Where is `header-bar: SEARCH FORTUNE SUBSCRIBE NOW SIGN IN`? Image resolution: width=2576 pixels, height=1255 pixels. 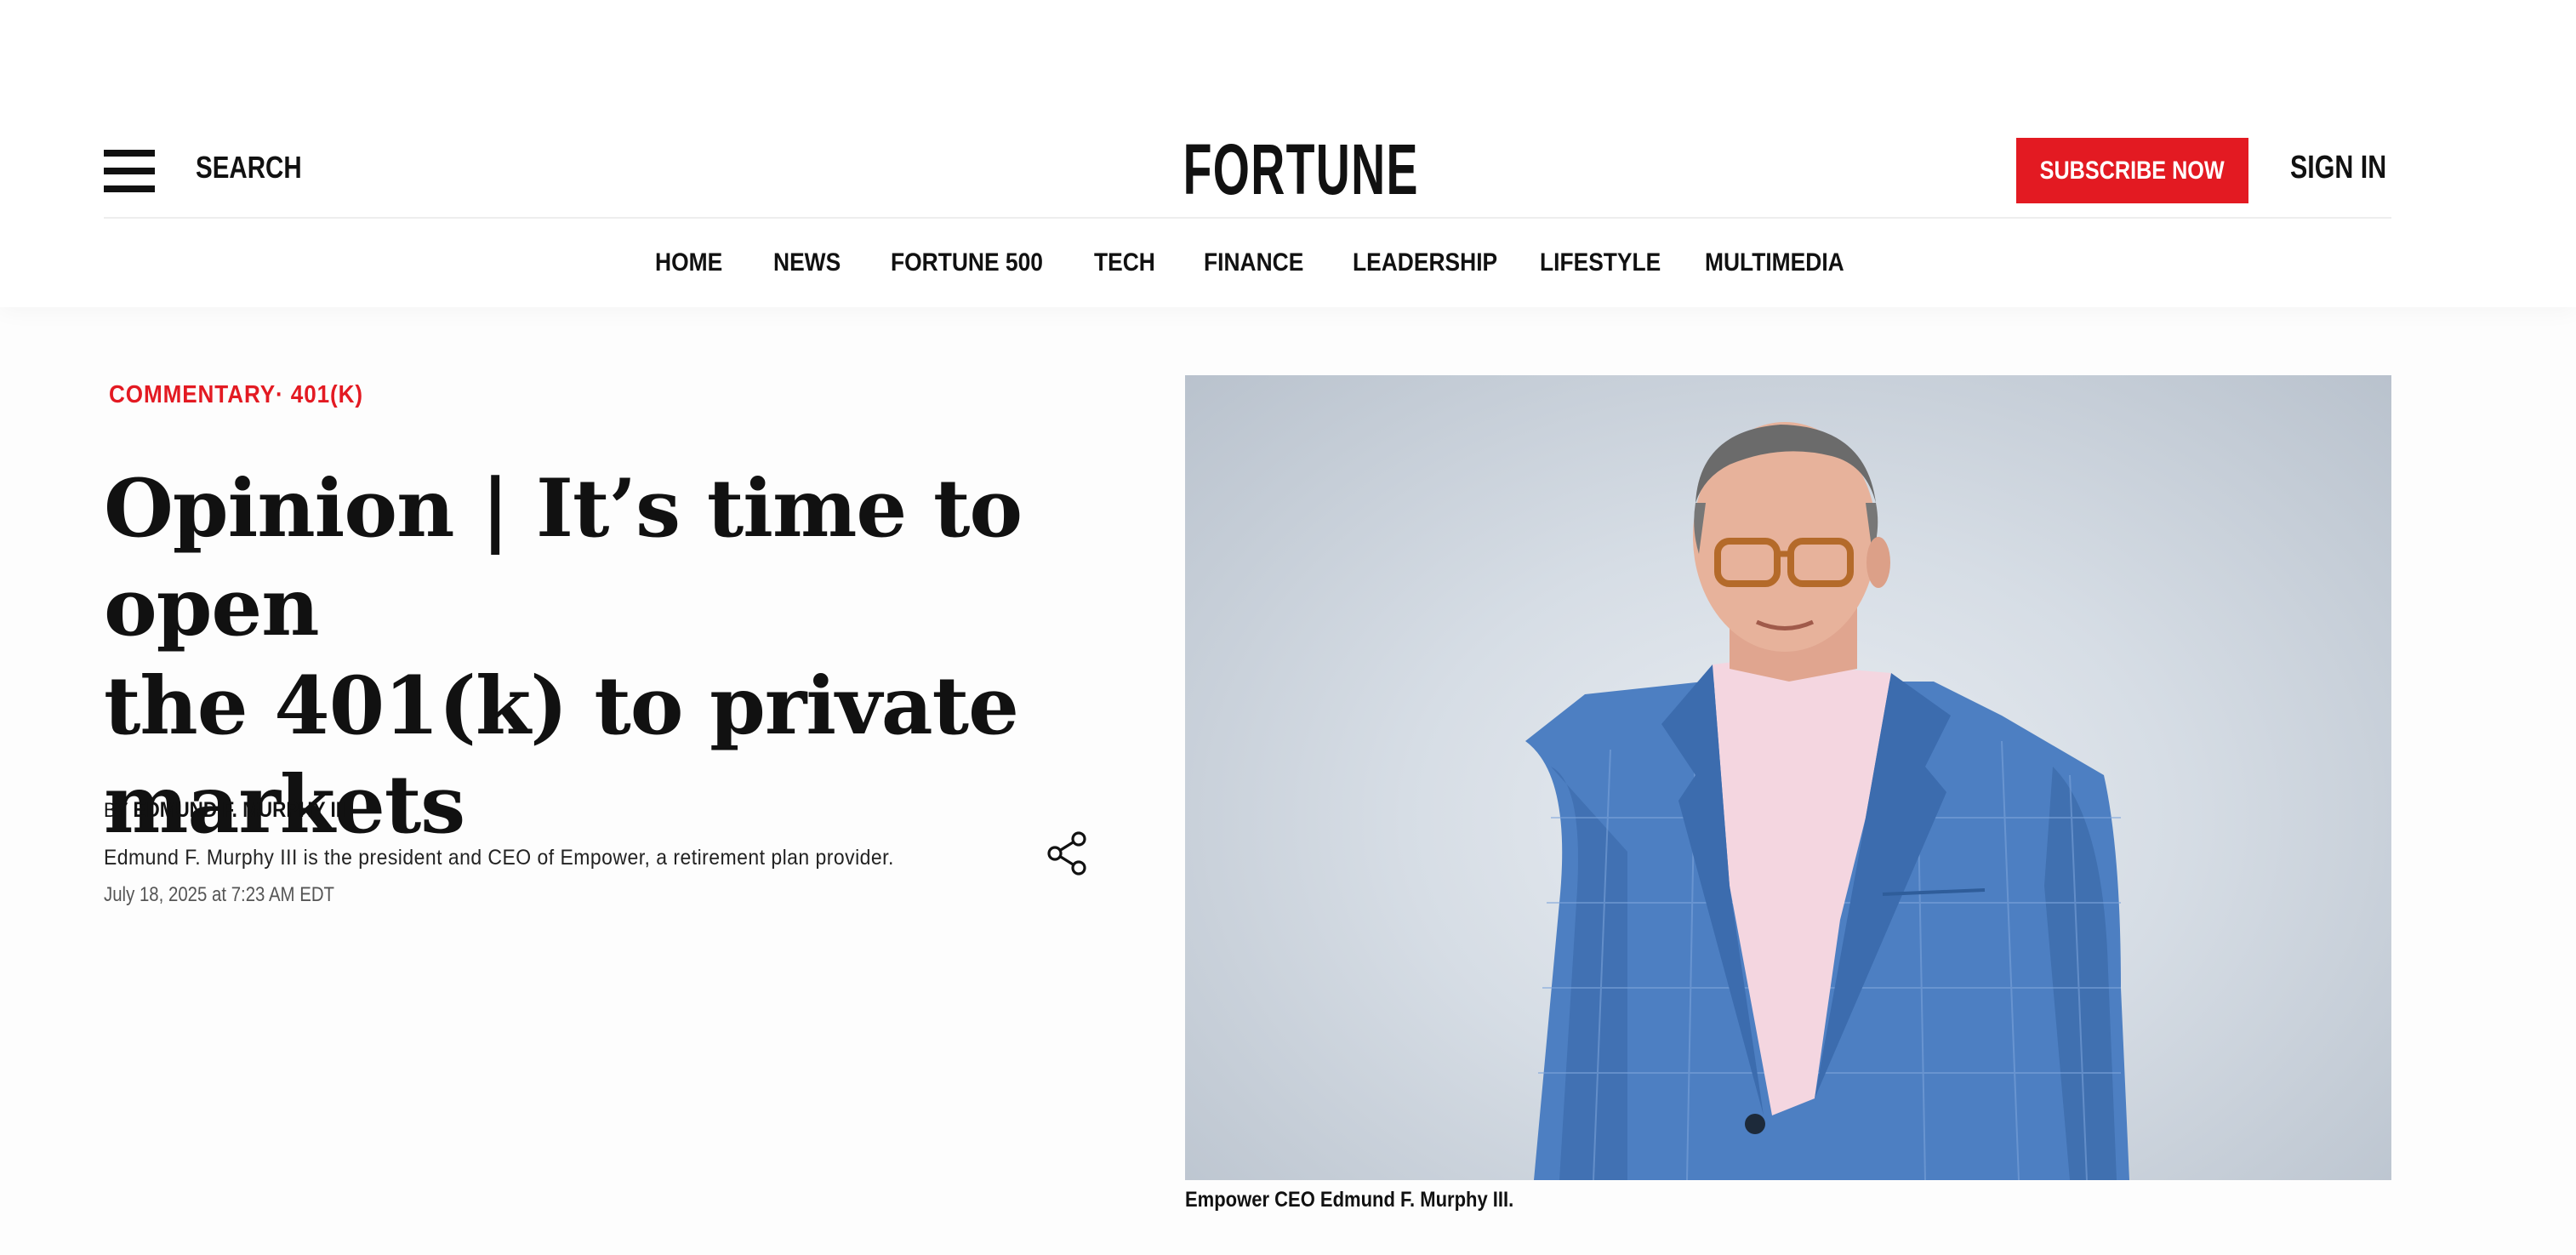 header-bar: SEARCH FORTUNE SUBSCRIBE NOW SIGN IN is located at coordinates (1247, 170).